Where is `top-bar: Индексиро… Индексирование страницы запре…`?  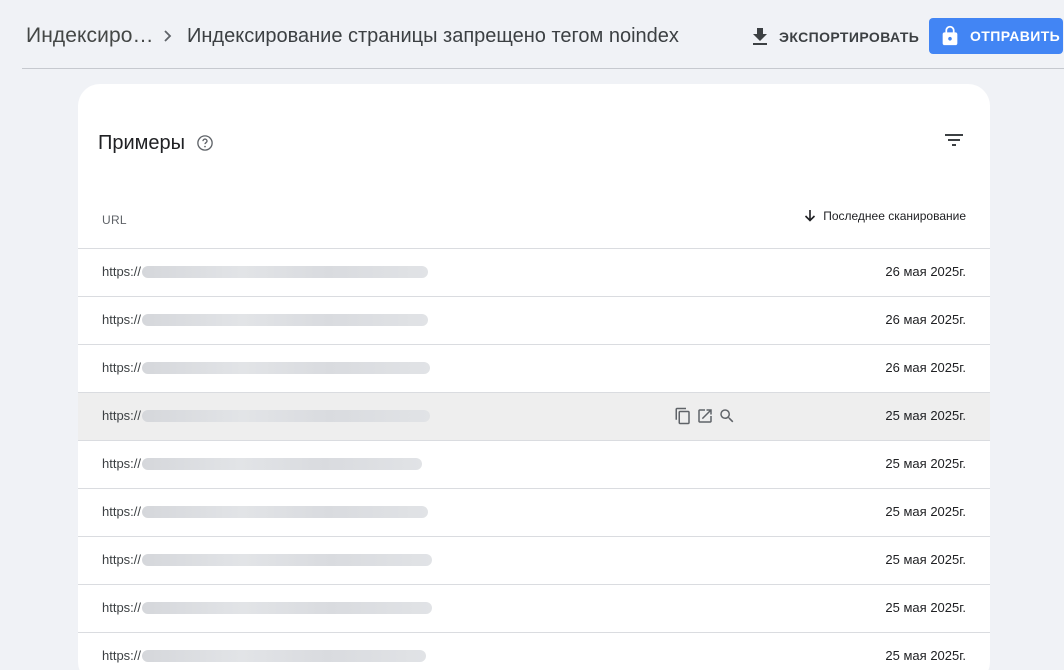
top-bar: Индексиро… Индексирование страницы запре… is located at coordinates (532, 34).